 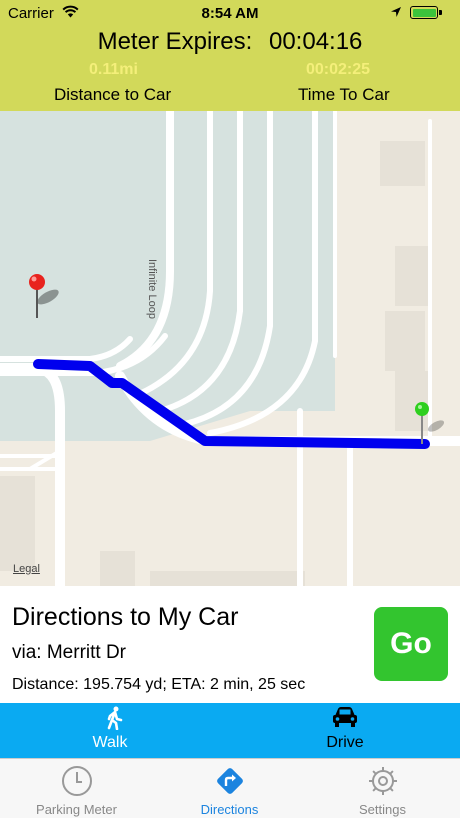 What do you see at coordinates (159, 684) in the screenshot?
I see `distance-eta: Distance: 195.754 yd; ETA: 2 min, 25 sec` at bounding box center [159, 684].